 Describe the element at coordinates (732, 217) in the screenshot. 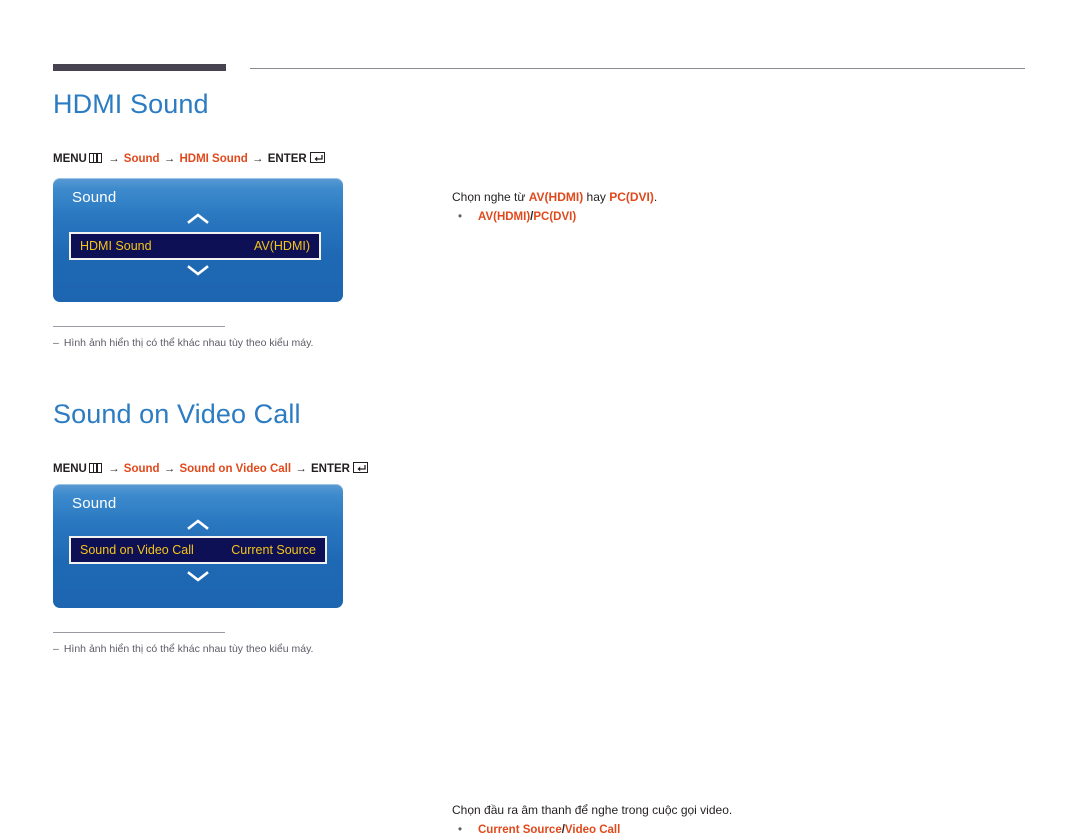

I see `option-list-item: • AV(HDMI) / PC(DVI)` at that location.